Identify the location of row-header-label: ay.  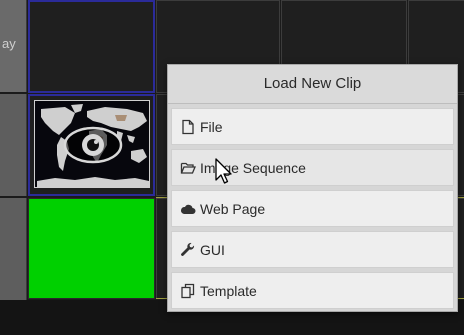
(9, 43).